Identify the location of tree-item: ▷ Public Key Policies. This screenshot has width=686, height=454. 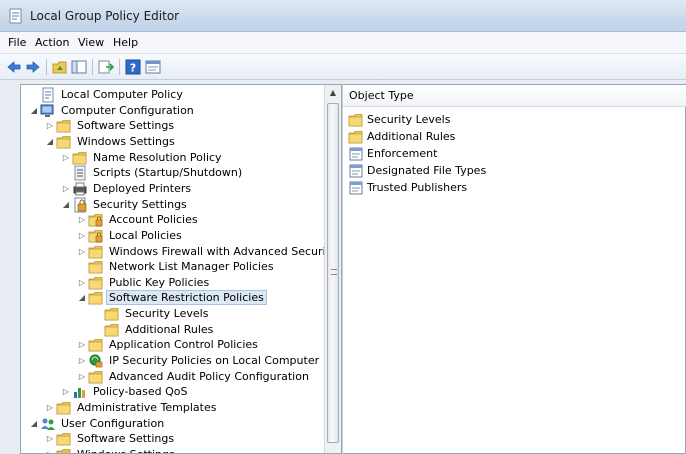
(143, 283).